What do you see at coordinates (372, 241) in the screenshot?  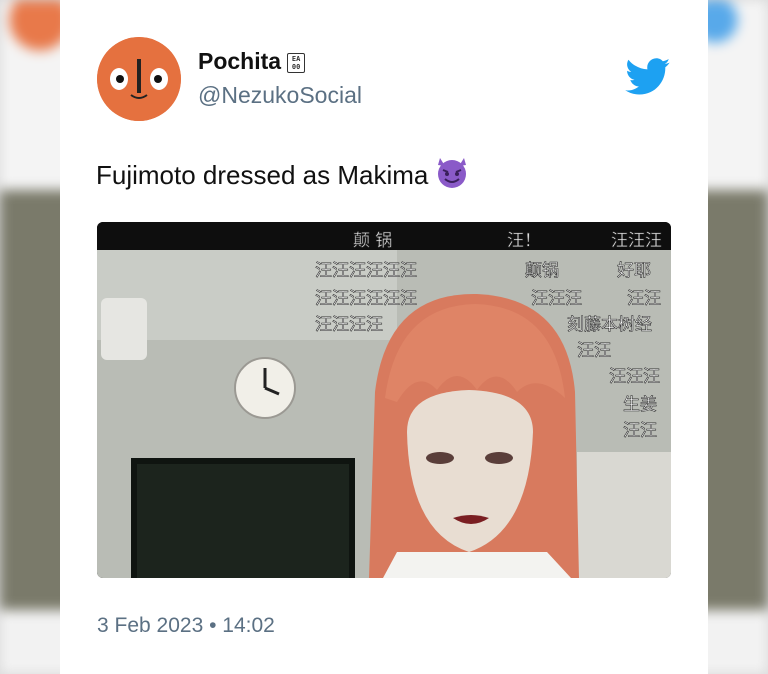 I see `danmaku-comment: 颠 锅` at bounding box center [372, 241].